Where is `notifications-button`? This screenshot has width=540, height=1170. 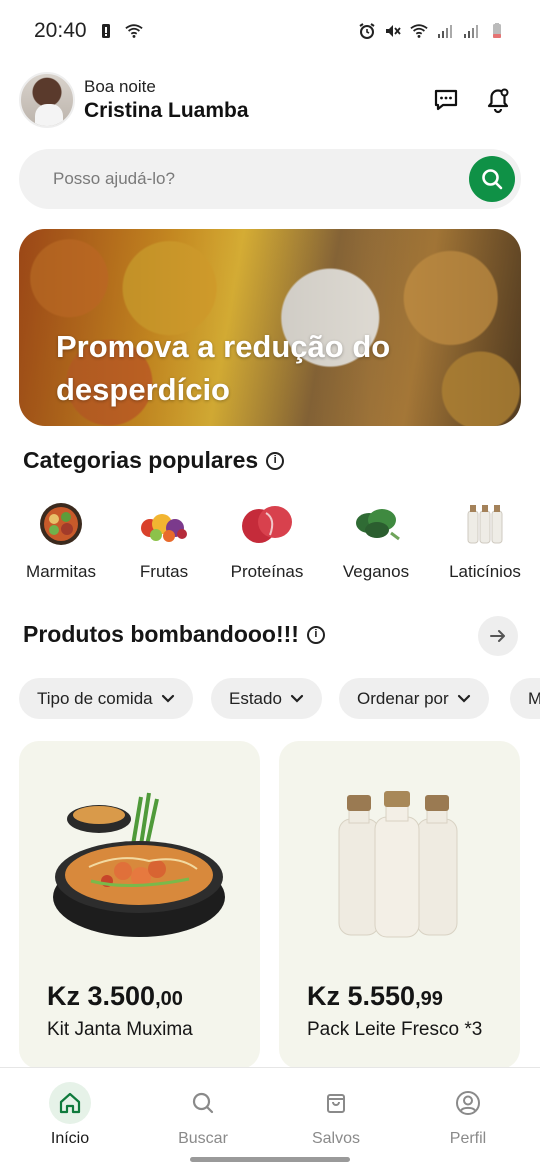 notifications-button is located at coordinates (498, 100).